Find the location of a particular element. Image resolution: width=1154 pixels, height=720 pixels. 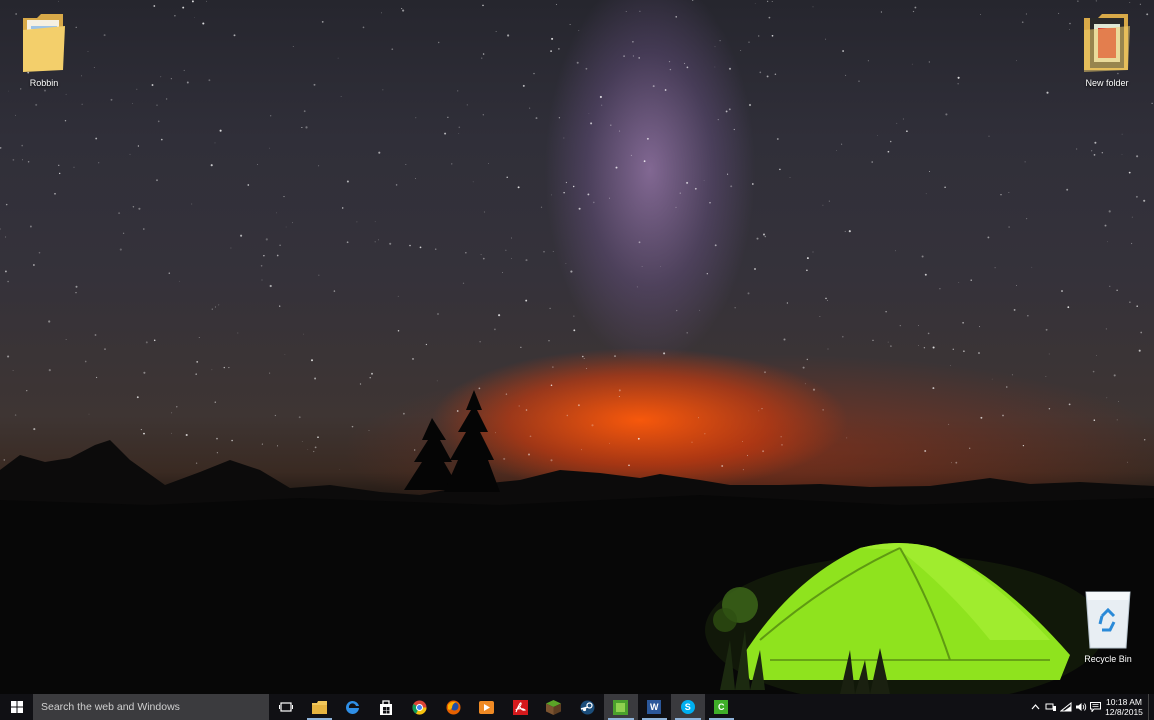

search-box: Search the web and Windows is located at coordinates (151, 707).